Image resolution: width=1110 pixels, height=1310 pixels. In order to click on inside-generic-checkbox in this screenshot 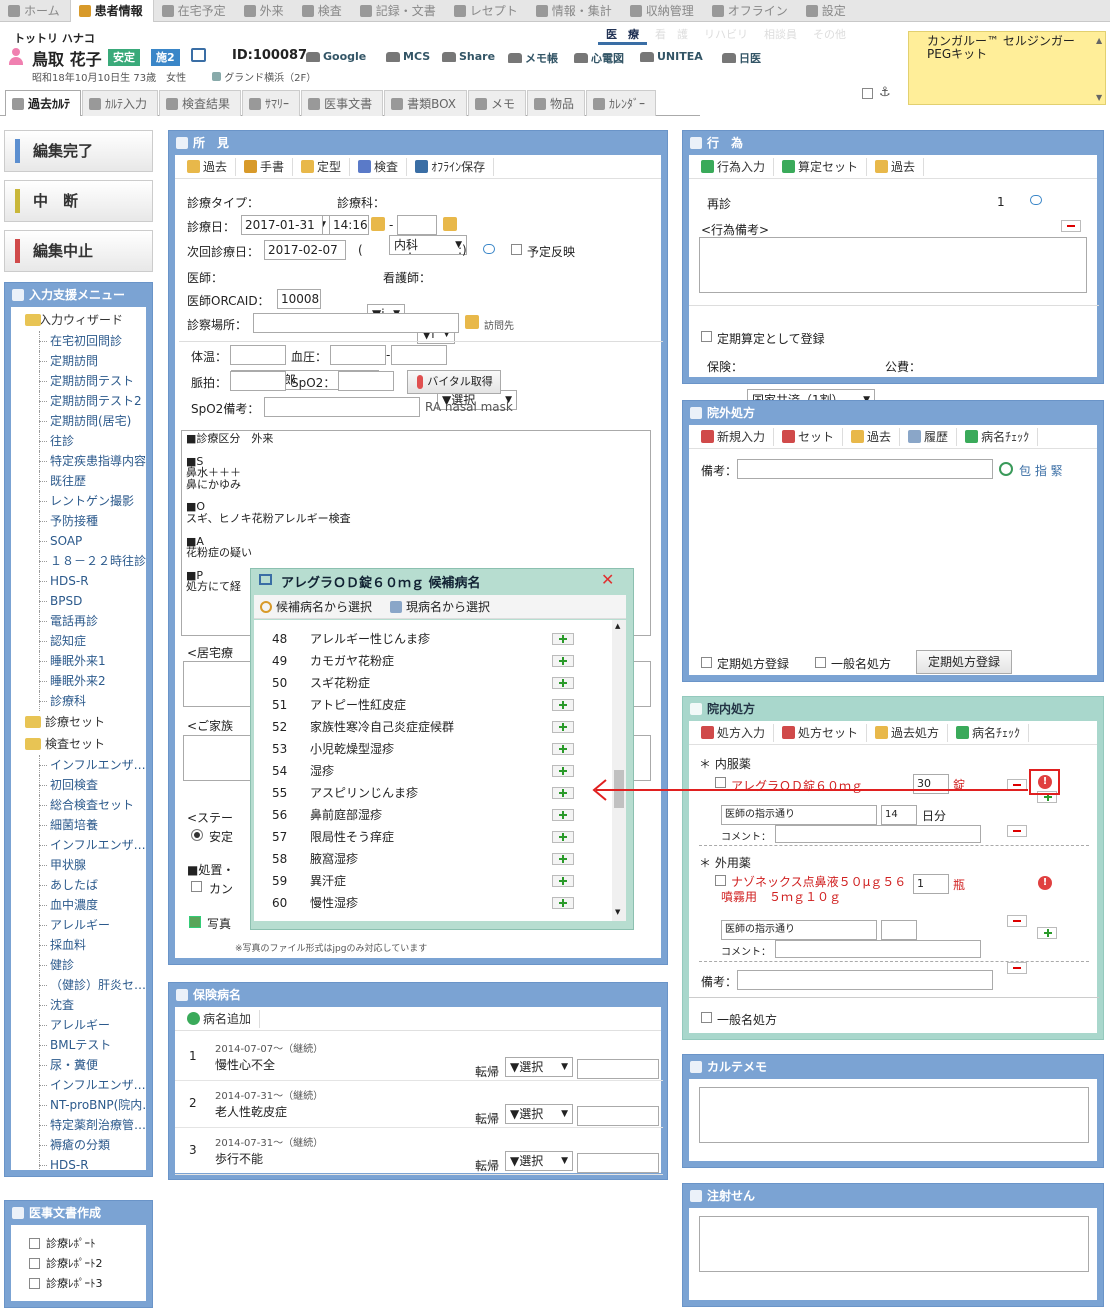, I will do `click(706, 1017)`.